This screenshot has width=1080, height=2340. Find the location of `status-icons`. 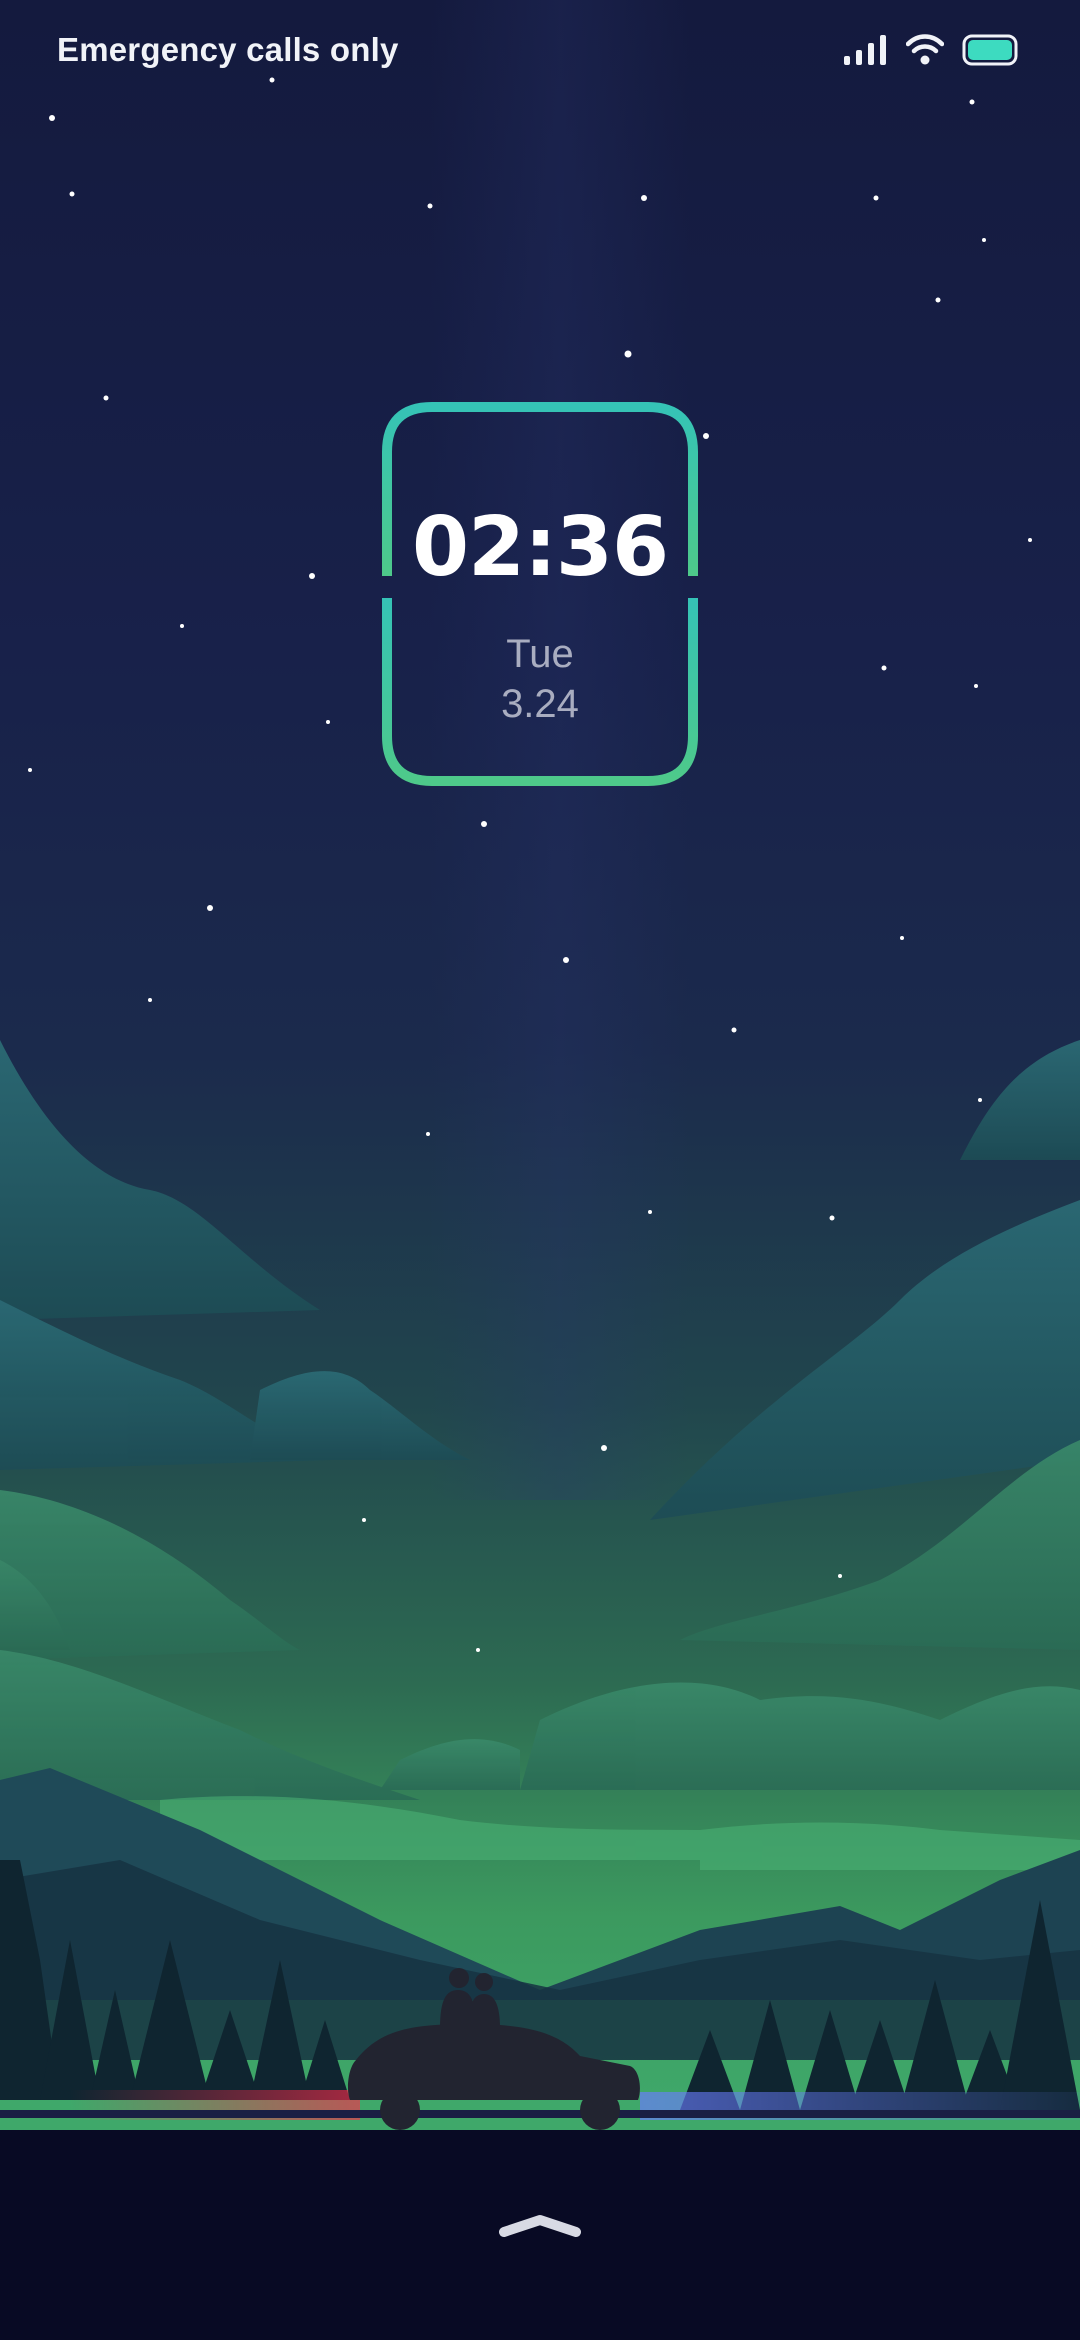

status-icons is located at coordinates (931, 50).